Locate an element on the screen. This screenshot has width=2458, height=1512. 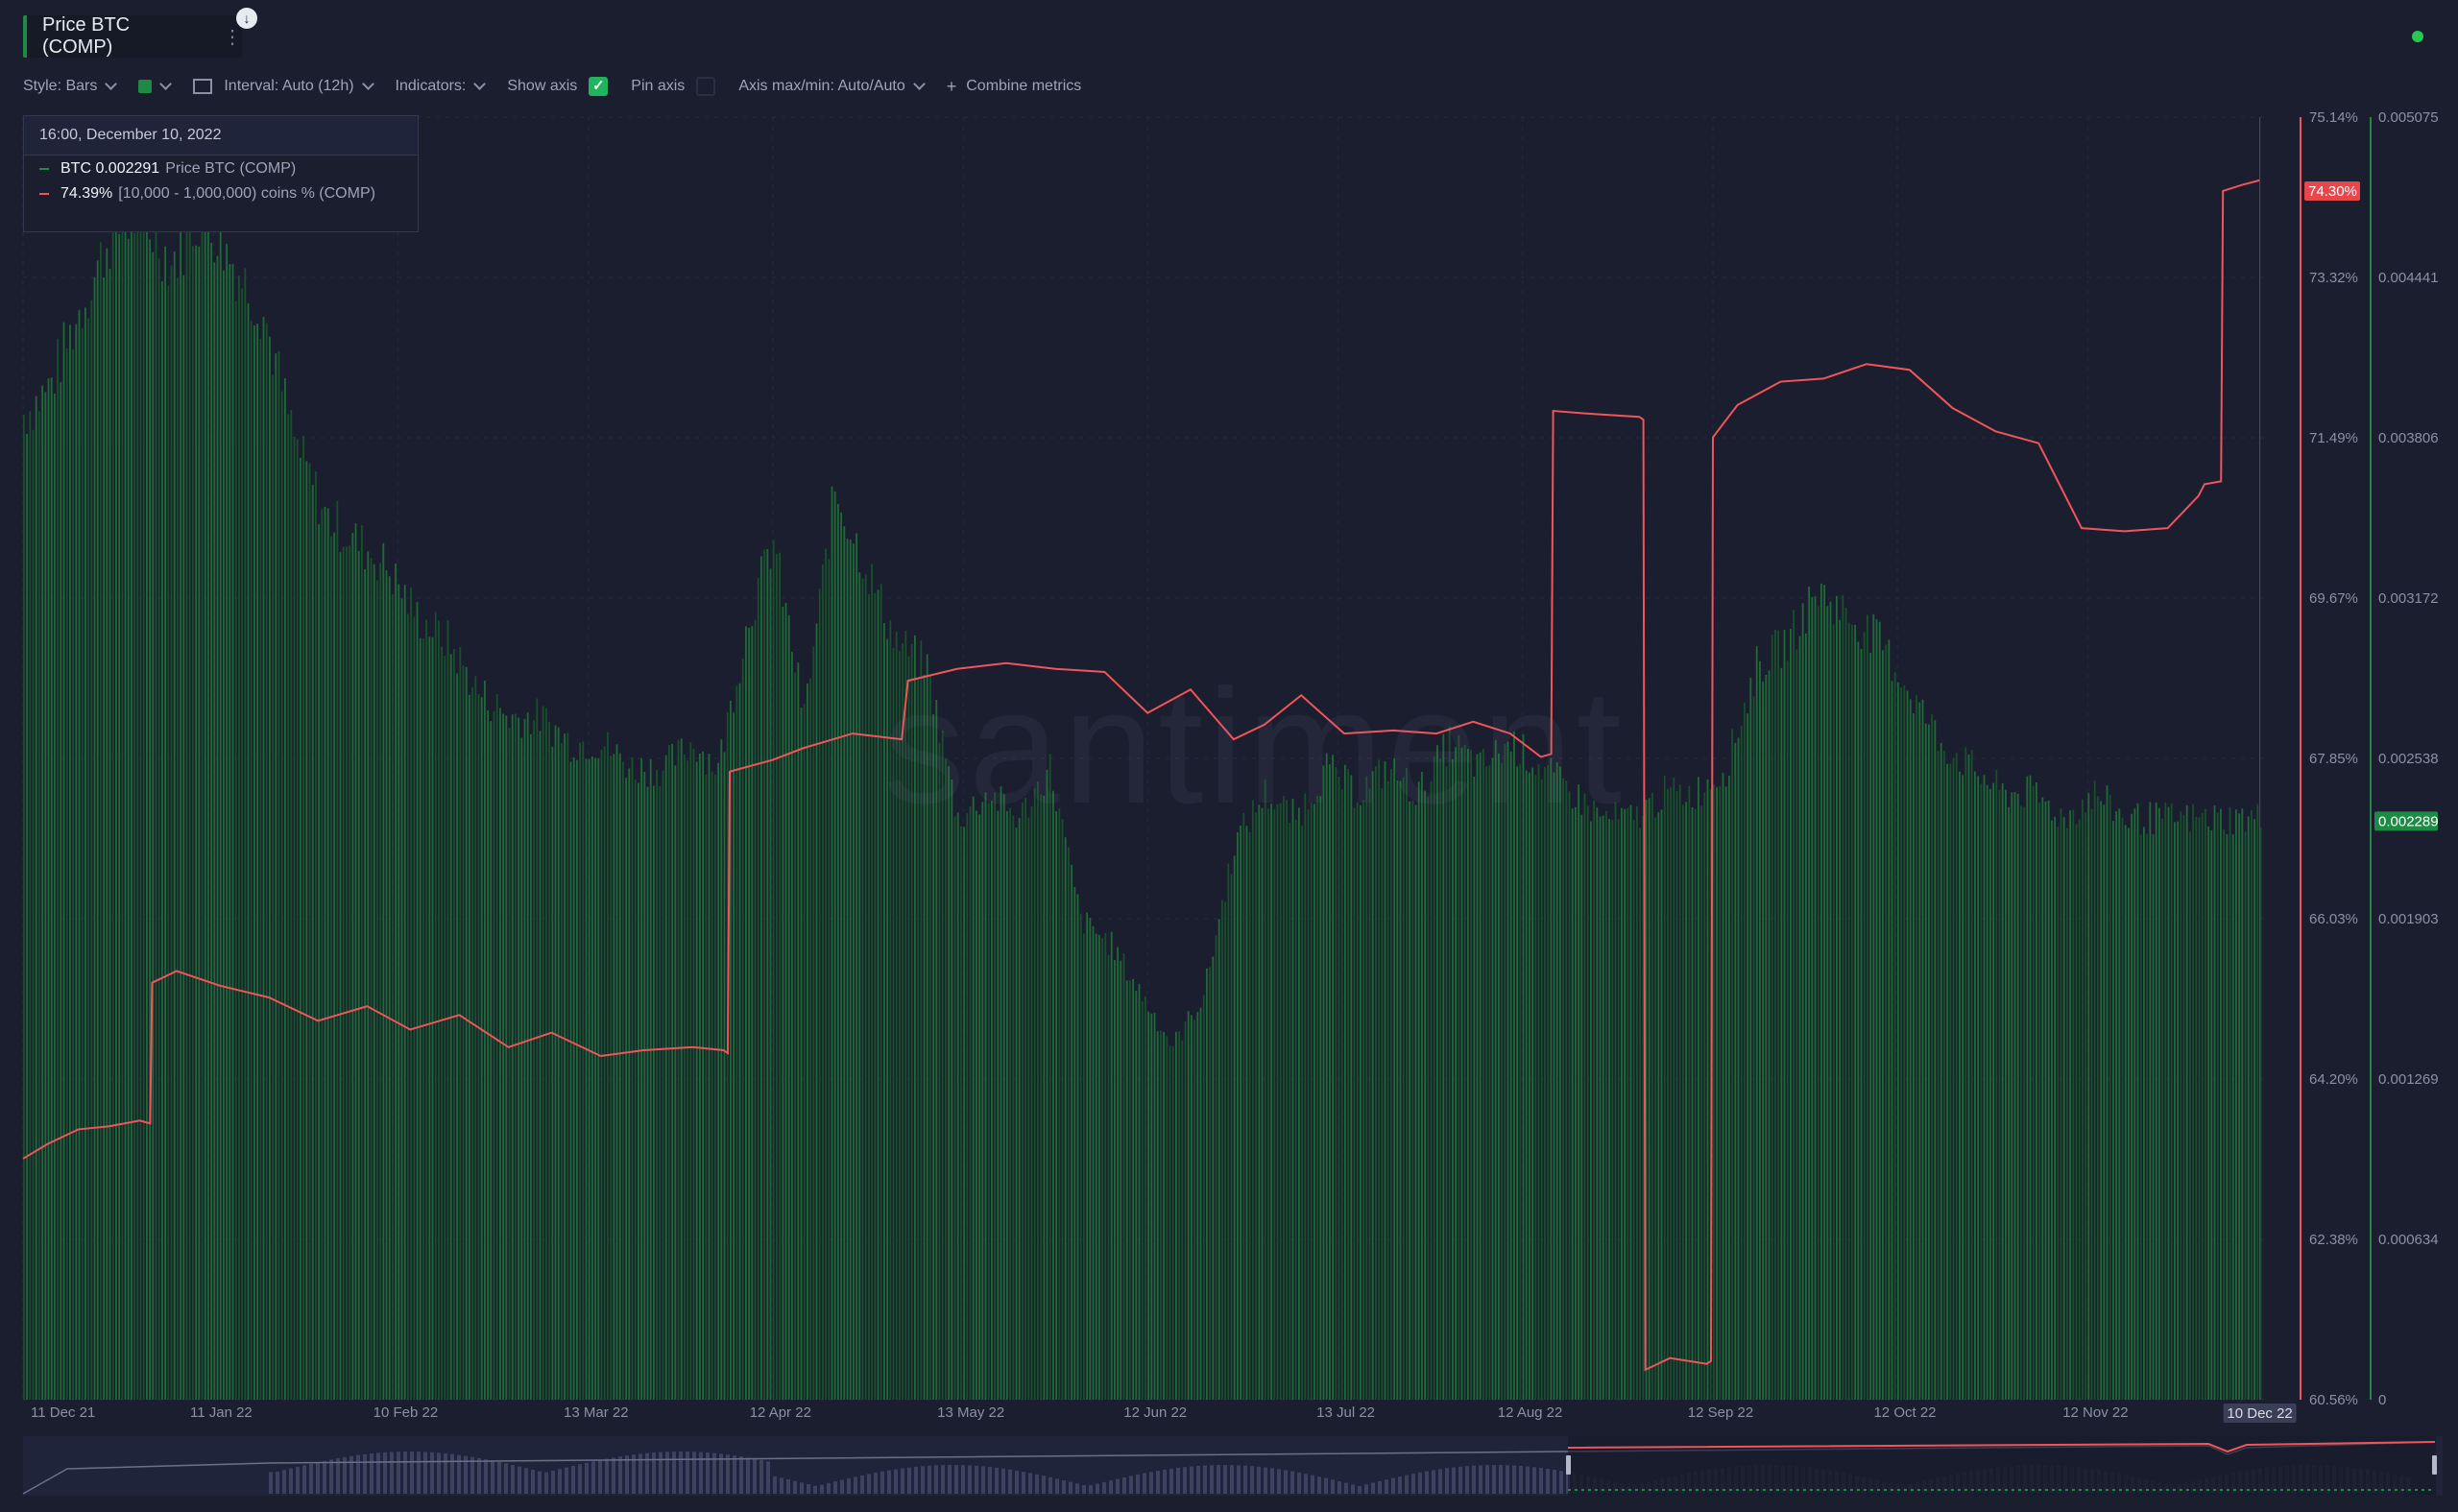
price-axis-tick-label: 0.001269 is located at coordinates (2409, 1079).